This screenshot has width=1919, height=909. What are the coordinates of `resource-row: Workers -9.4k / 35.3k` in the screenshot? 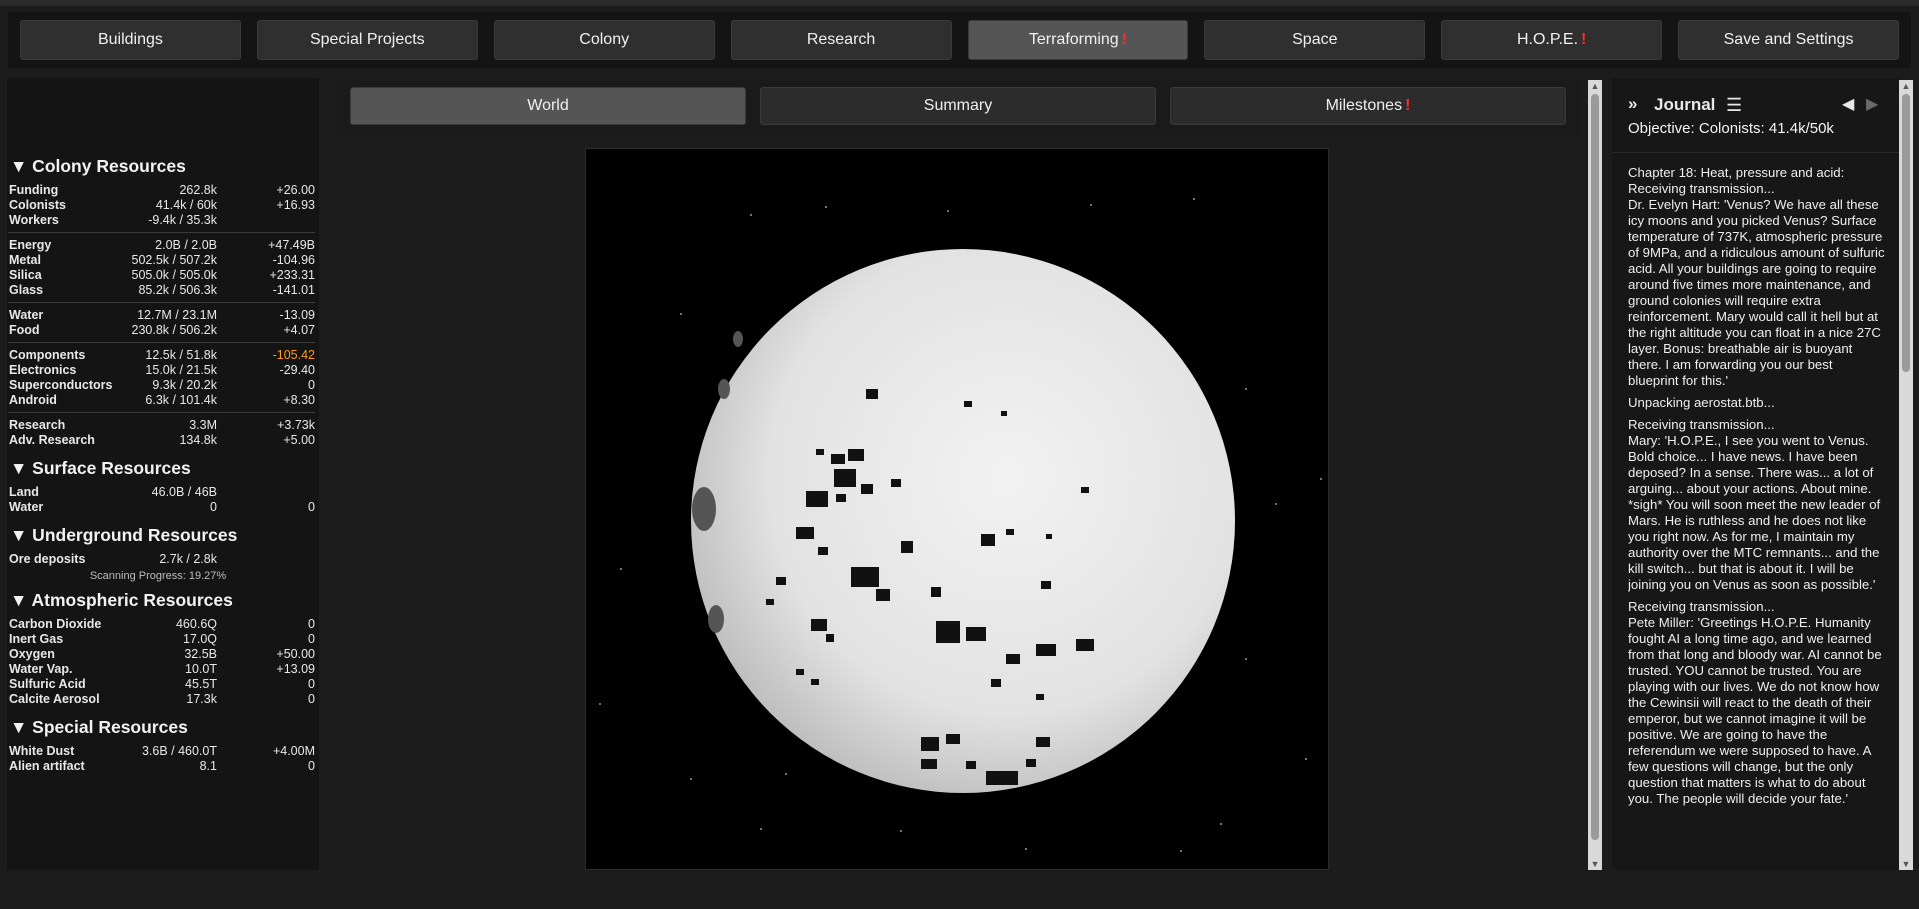 It's located at (113, 220).